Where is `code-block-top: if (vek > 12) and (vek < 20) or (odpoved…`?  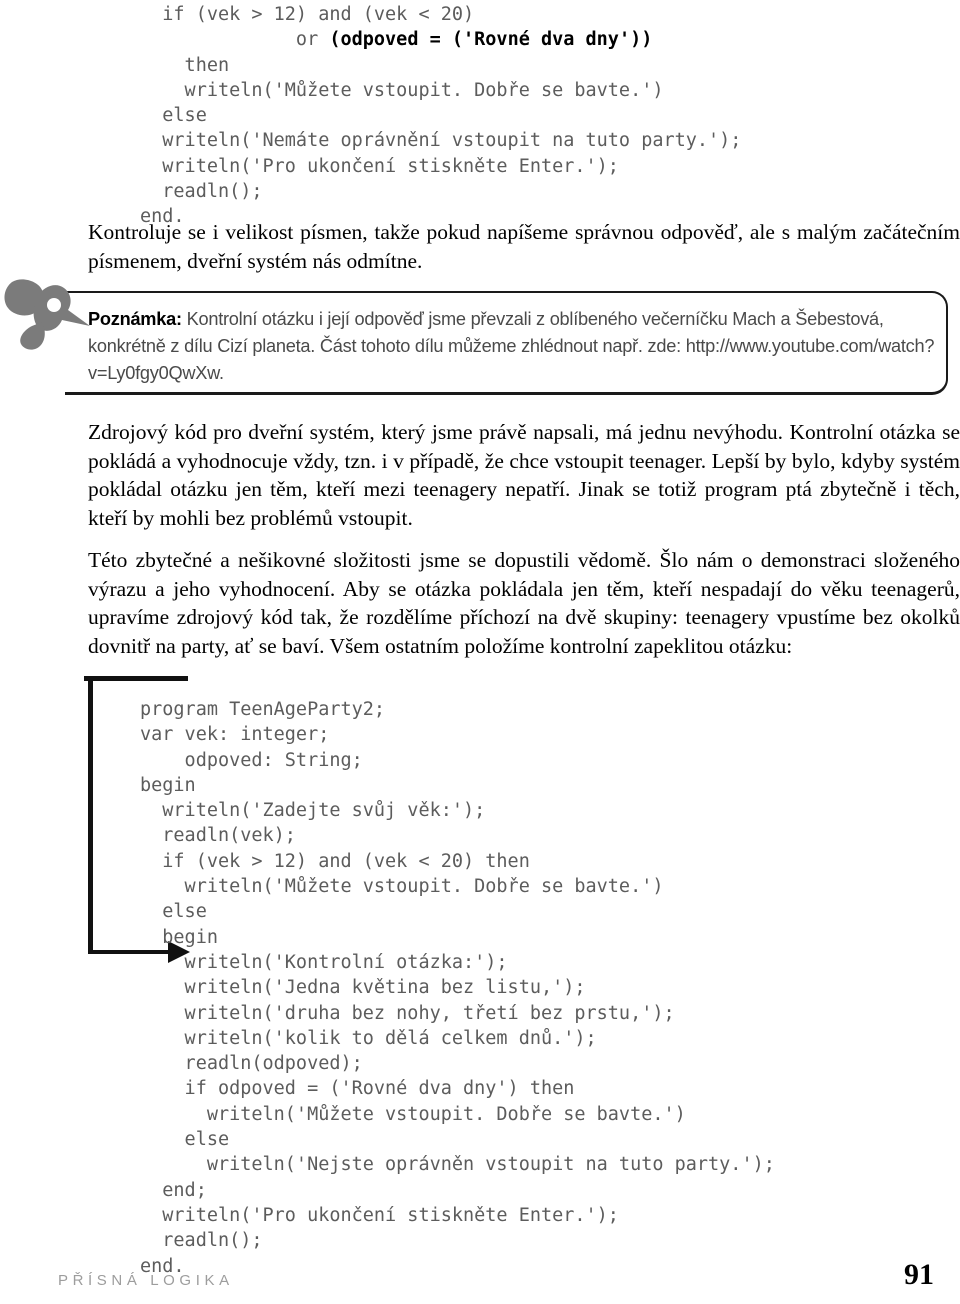
code-block-top: if (vek > 12) and (vek < 20) or (odpoved… is located at coordinates (440, 116).